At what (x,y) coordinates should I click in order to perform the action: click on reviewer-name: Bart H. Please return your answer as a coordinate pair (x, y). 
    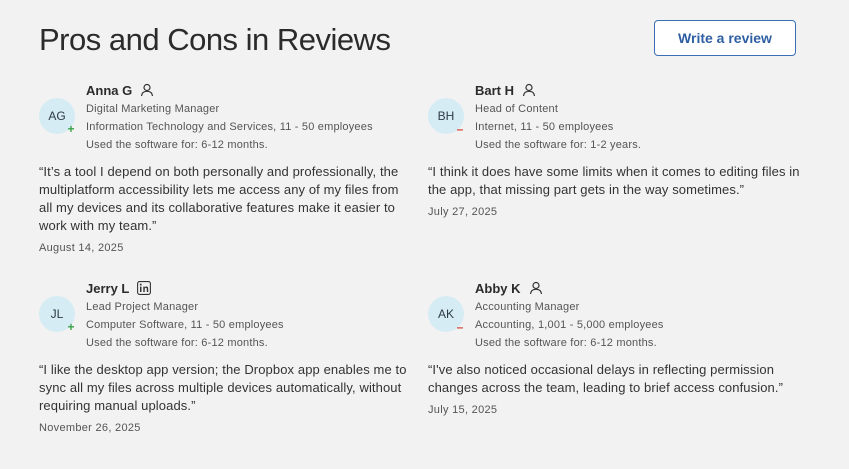
    Looking at the image, I should click on (495, 90).